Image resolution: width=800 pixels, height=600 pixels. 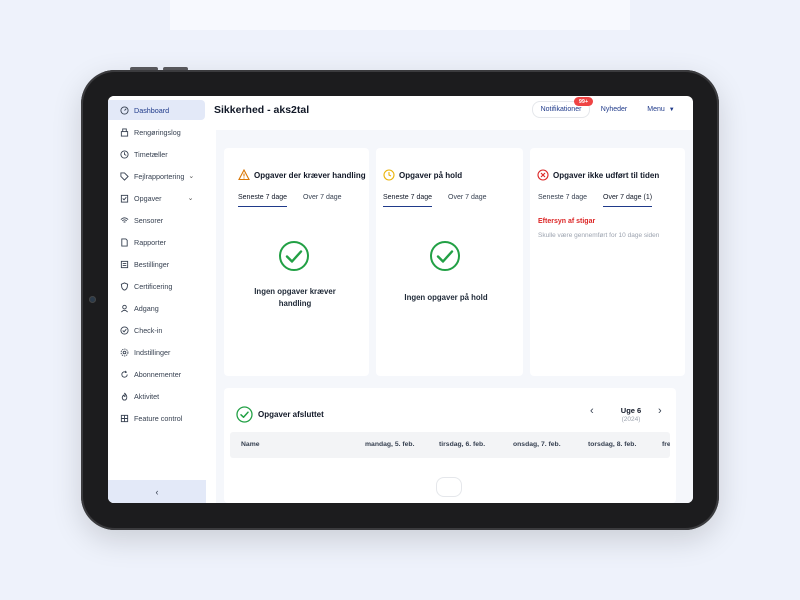 What do you see at coordinates (262, 110) in the screenshot?
I see `page-title: Sikkerhed - aks2tal` at bounding box center [262, 110].